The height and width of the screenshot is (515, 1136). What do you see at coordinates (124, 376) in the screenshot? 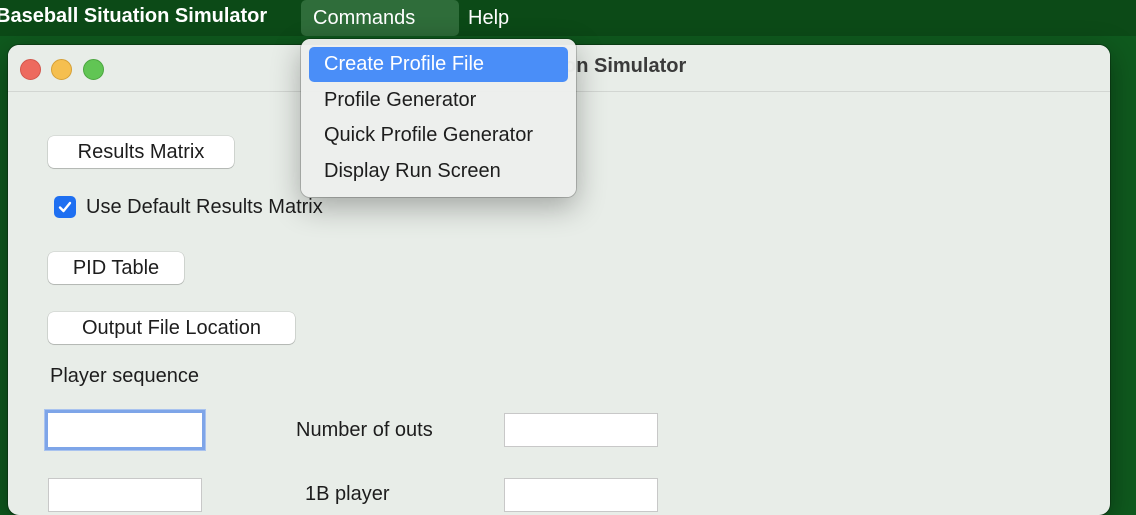
I see `player-sequence-label: Player sequence` at bounding box center [124, 376].